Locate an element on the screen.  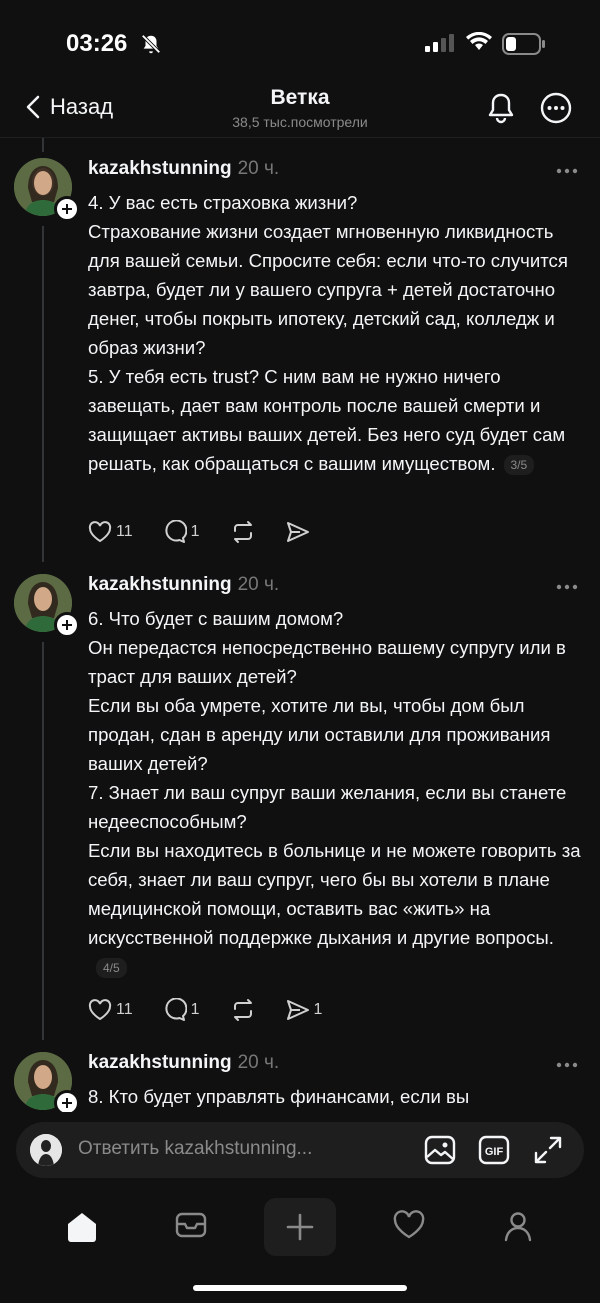
post-actions: 11 1 1 is located at coordinates (220, 1010).